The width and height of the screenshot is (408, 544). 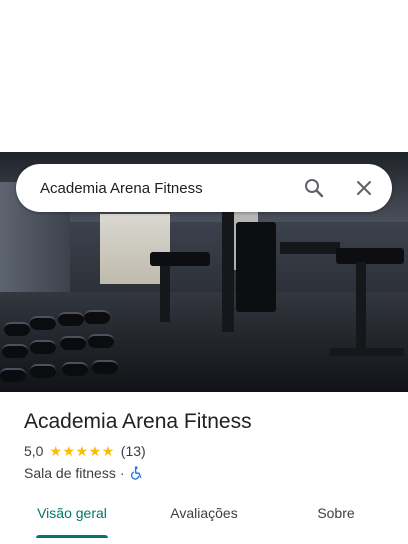 I want to click on search-bar: Academia Arena Fitness, so click(x=204, y=188).